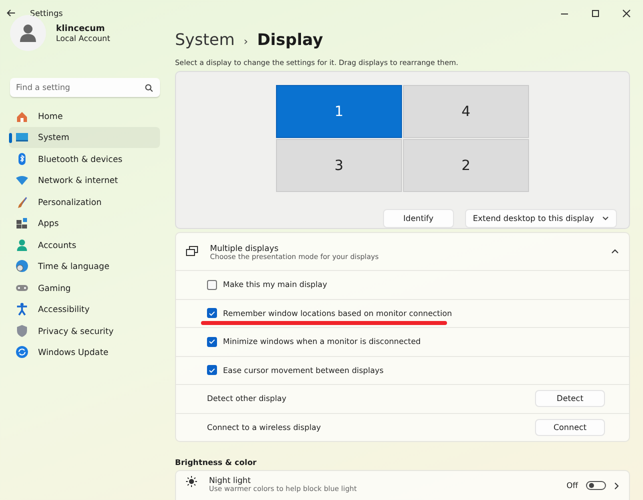 This screenshot has width=643, height=500. What do you see at coordinates (84, 245) in the screenshot?
I see `nav-item: Accounts` at bounding box center [84, 245].